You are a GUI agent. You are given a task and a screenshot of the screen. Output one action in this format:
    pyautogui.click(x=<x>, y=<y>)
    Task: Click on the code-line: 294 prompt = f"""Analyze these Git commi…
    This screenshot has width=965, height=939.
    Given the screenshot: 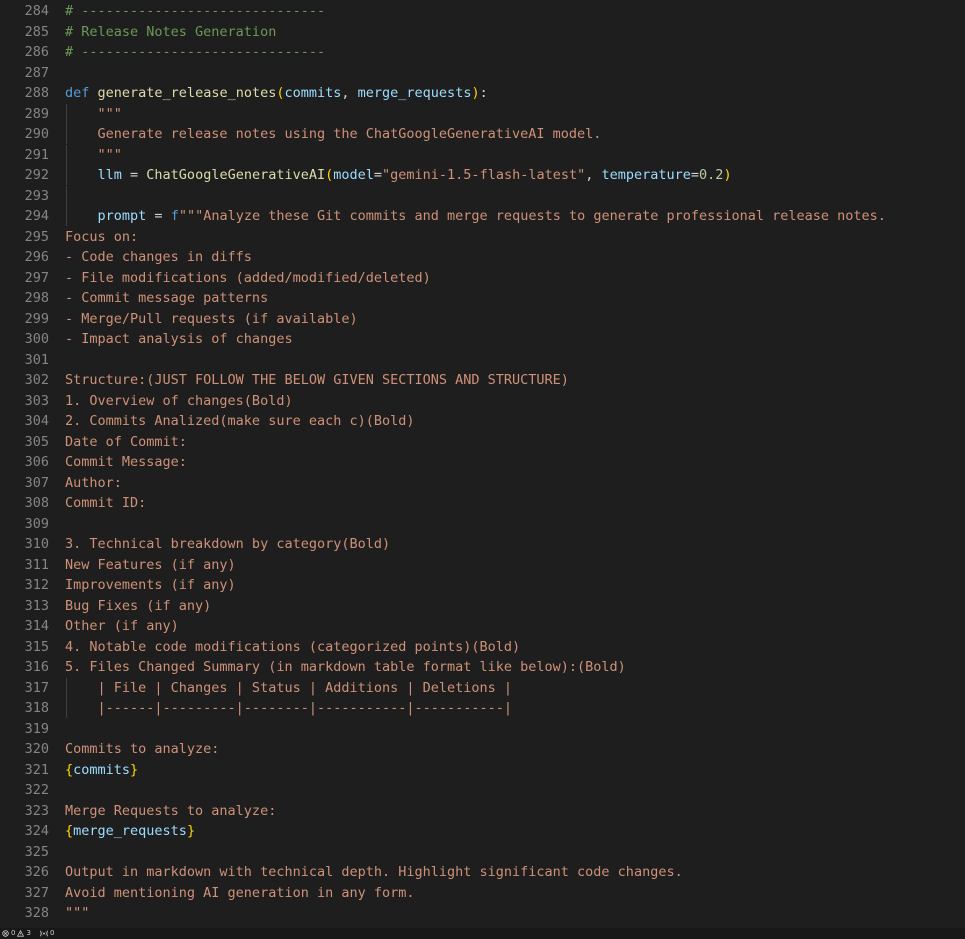 What is the action you would take?
    pyautogui.click(x=482, y=216)
    